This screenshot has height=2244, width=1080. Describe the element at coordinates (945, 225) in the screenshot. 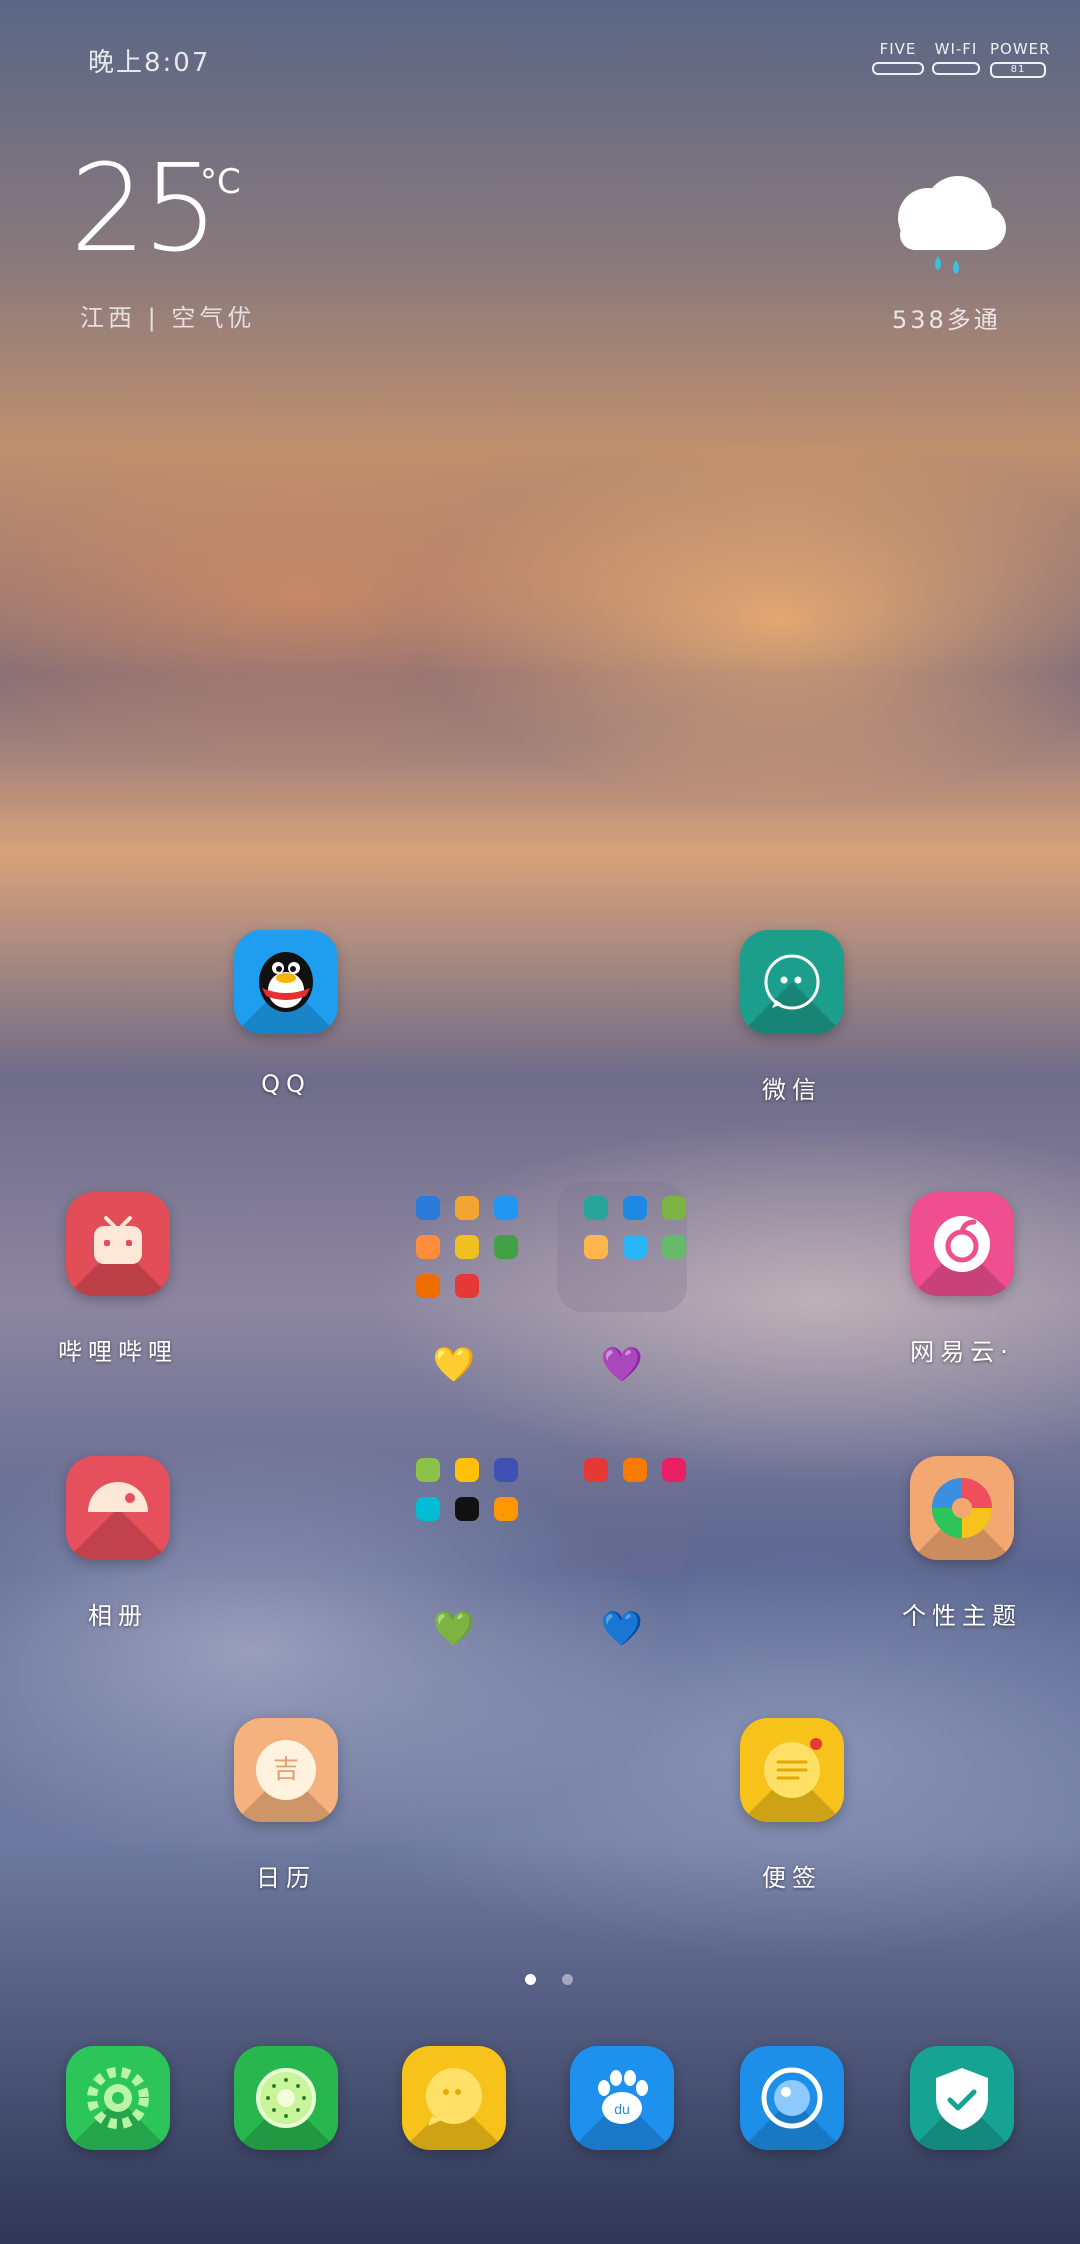

I see `rain-cloud-icon` at that location.